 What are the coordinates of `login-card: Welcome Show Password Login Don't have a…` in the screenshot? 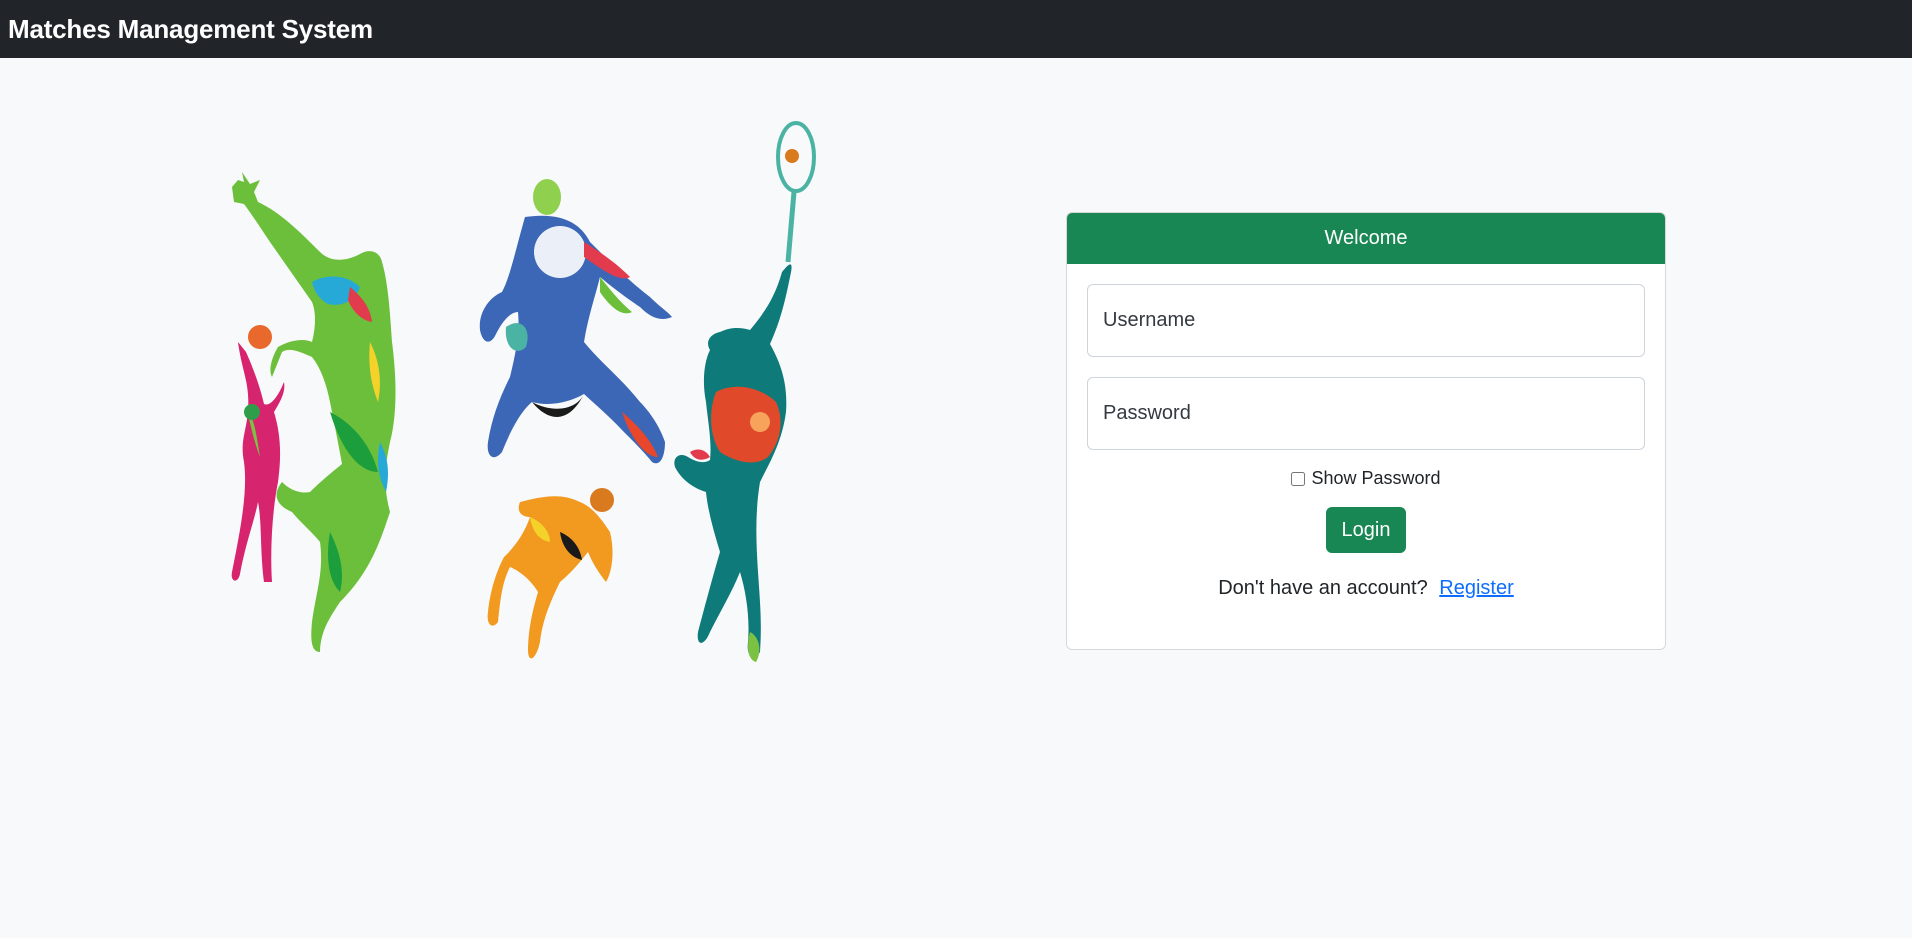 It's located at (1366, 431).